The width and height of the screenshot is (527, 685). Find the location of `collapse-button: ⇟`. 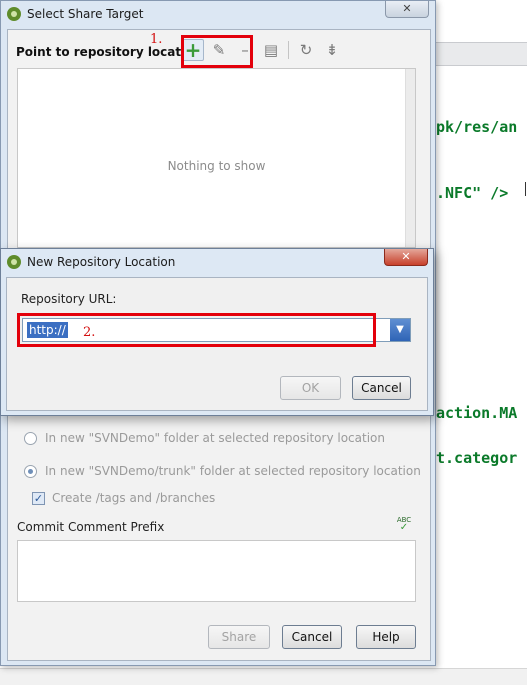

collapse-button: ⇟ is located at coordinates (332, 50).